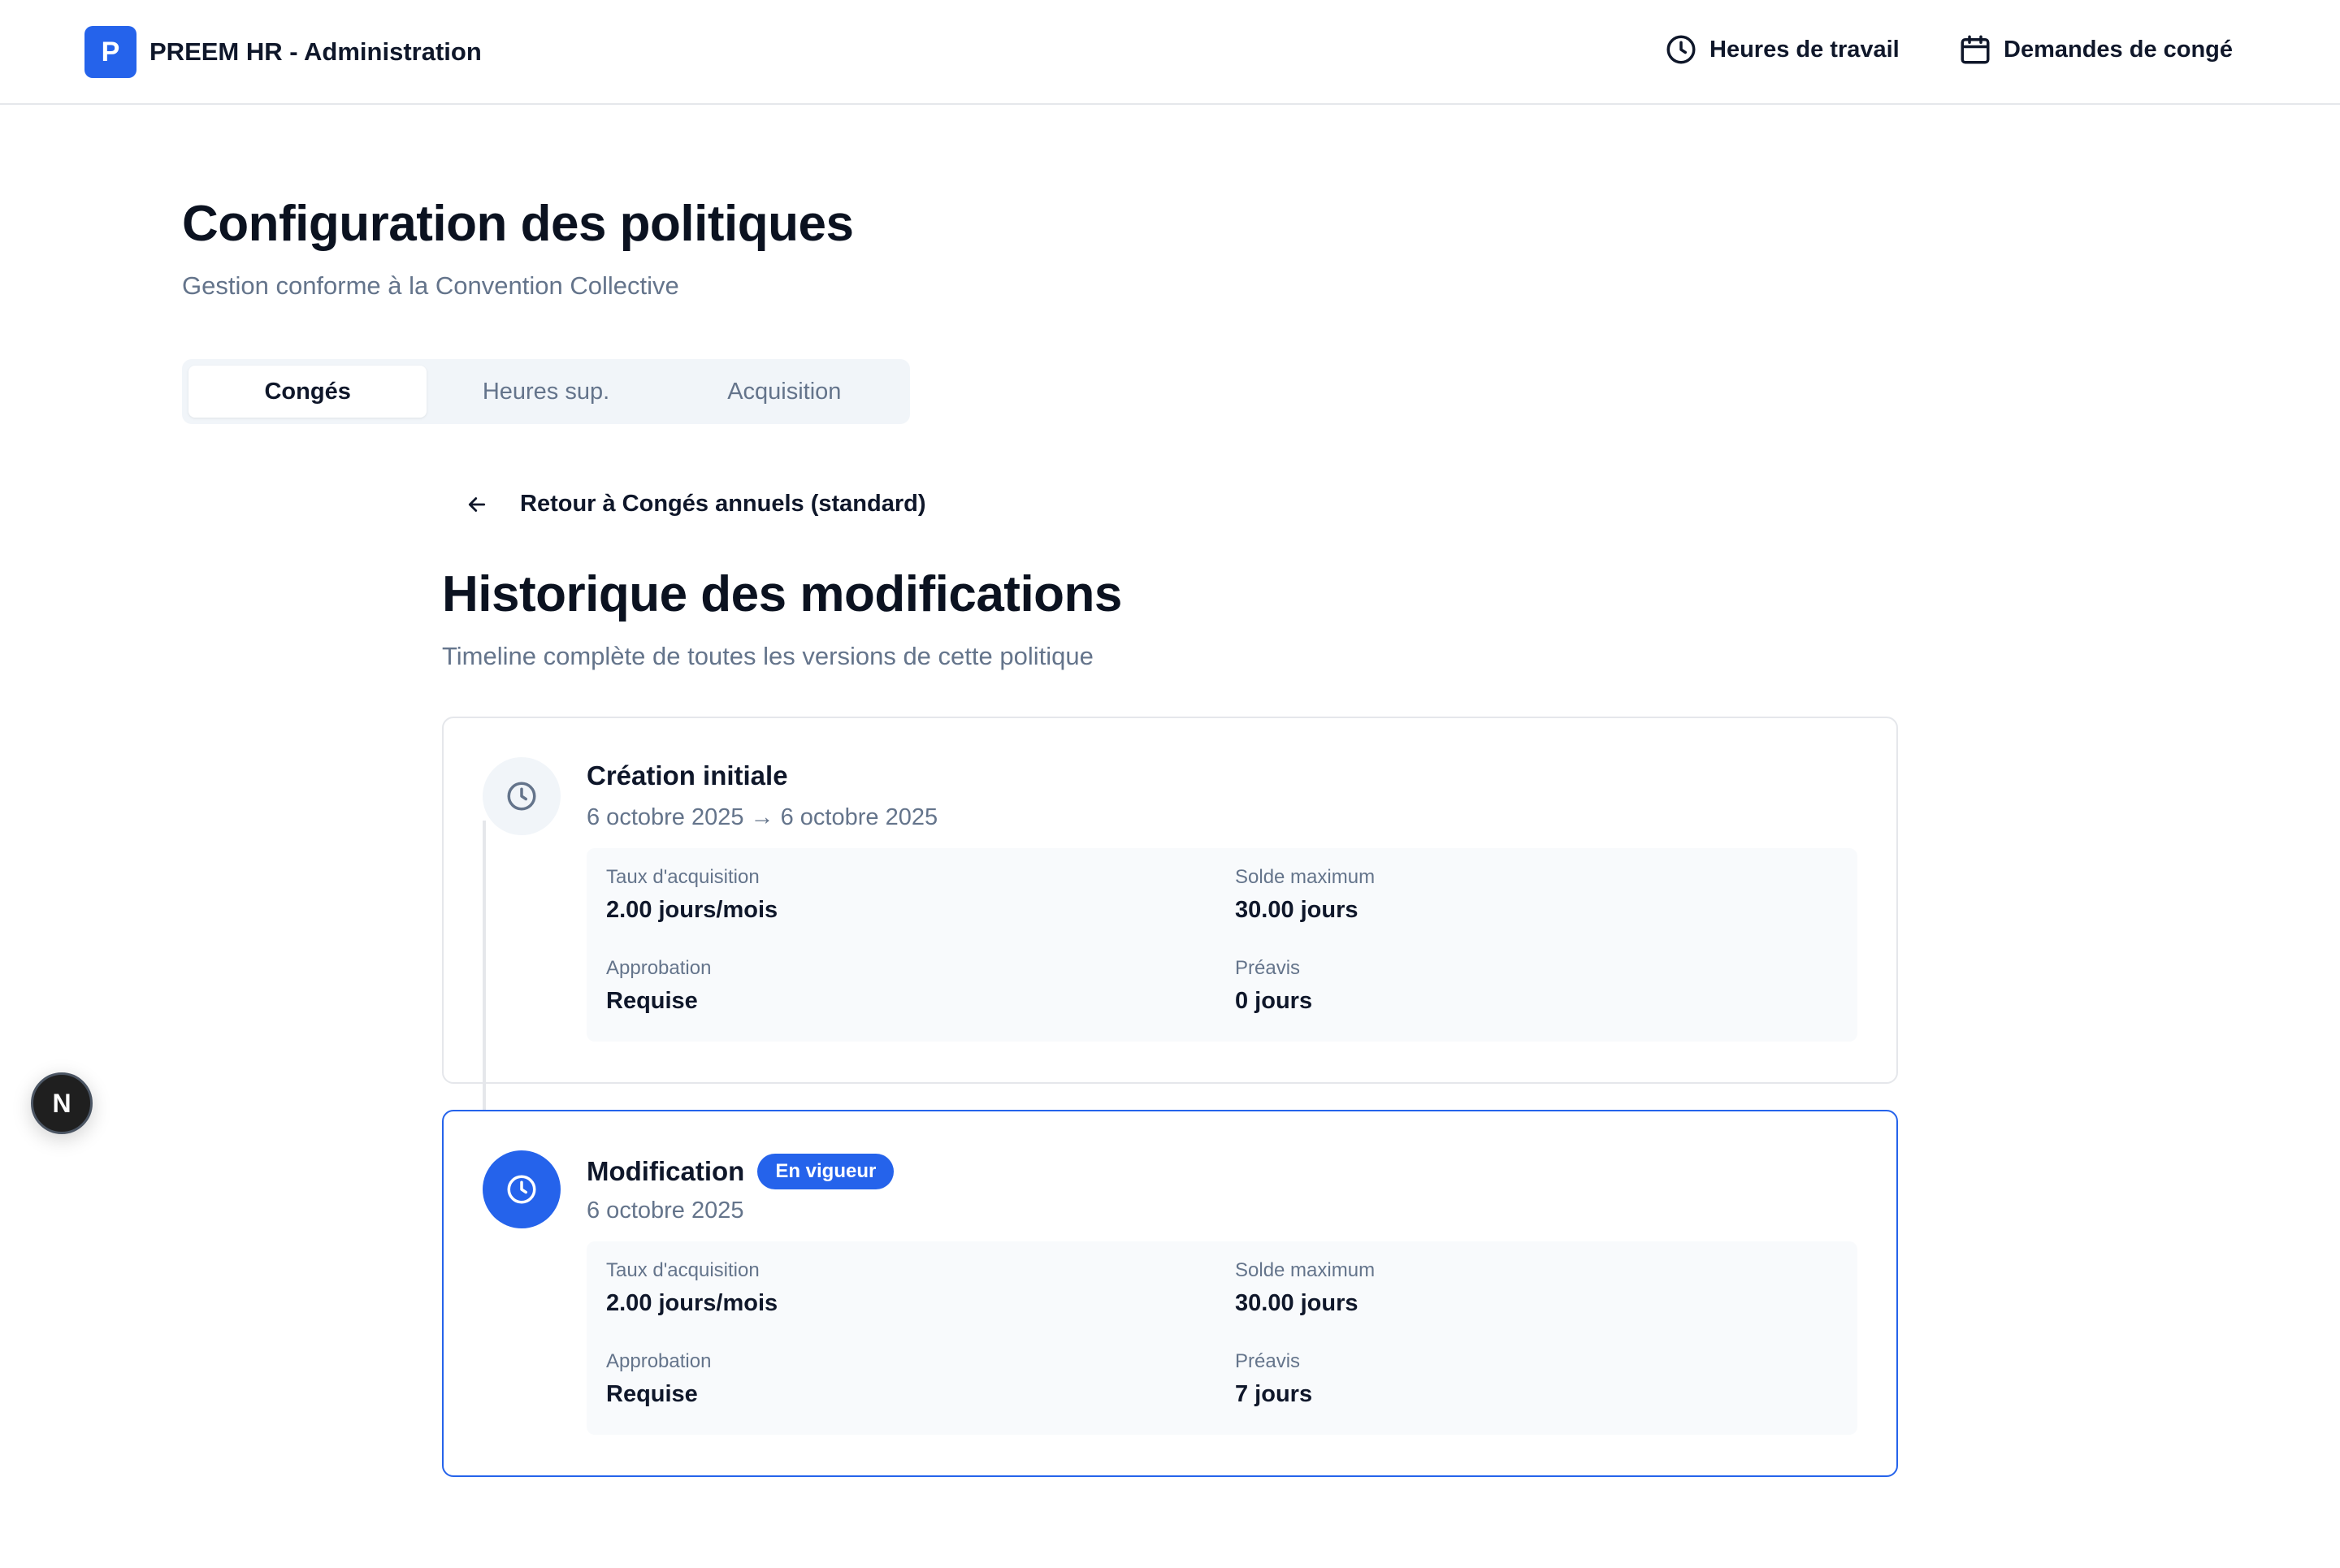 This screenshot has height=1568, width=2340. What do you see at coordinates (1976, 49) in the screenshot?
I see `calendar-icon` at bounding box center [1976, 49].